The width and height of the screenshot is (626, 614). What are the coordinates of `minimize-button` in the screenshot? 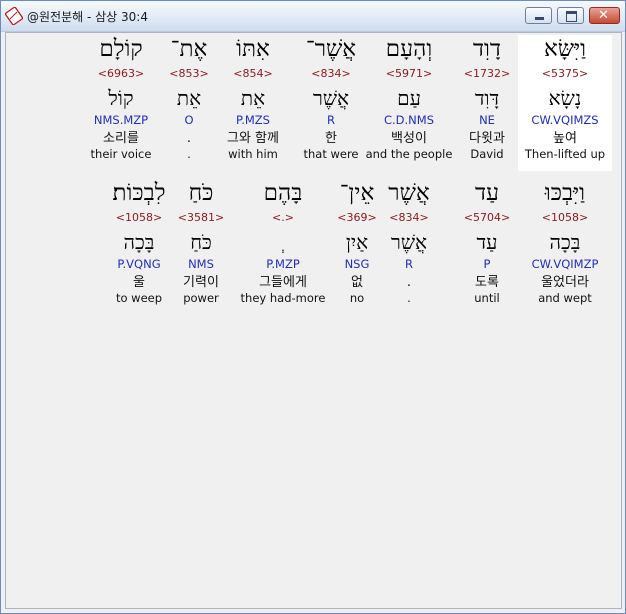 It's located at (538, 15).